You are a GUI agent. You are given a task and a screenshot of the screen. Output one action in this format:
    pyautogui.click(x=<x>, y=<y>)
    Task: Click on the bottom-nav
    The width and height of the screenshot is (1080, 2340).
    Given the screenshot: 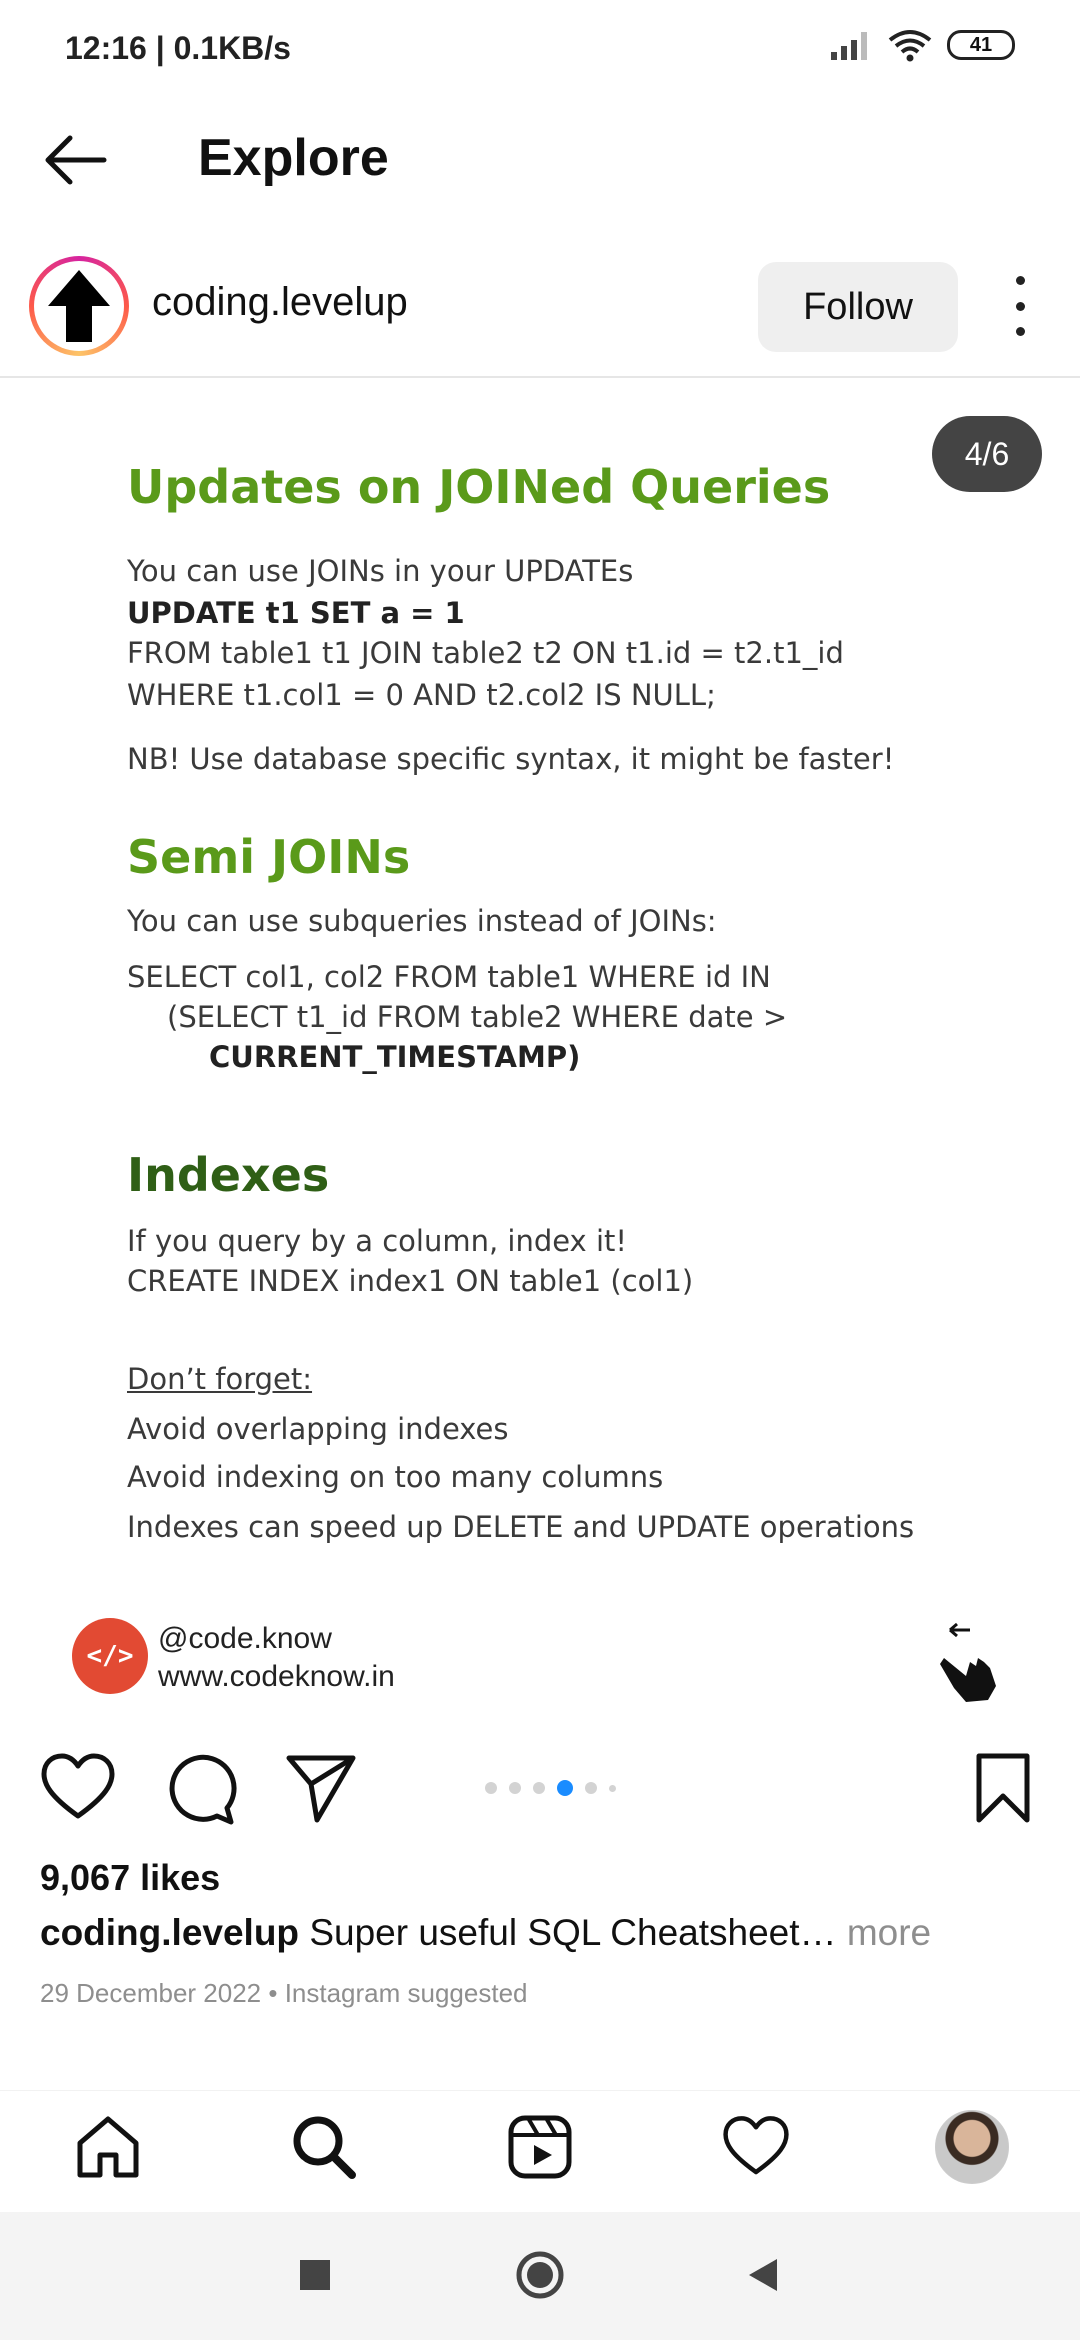 What is the action you would take?
    pyautogui.click(x=540, y=2150)
    